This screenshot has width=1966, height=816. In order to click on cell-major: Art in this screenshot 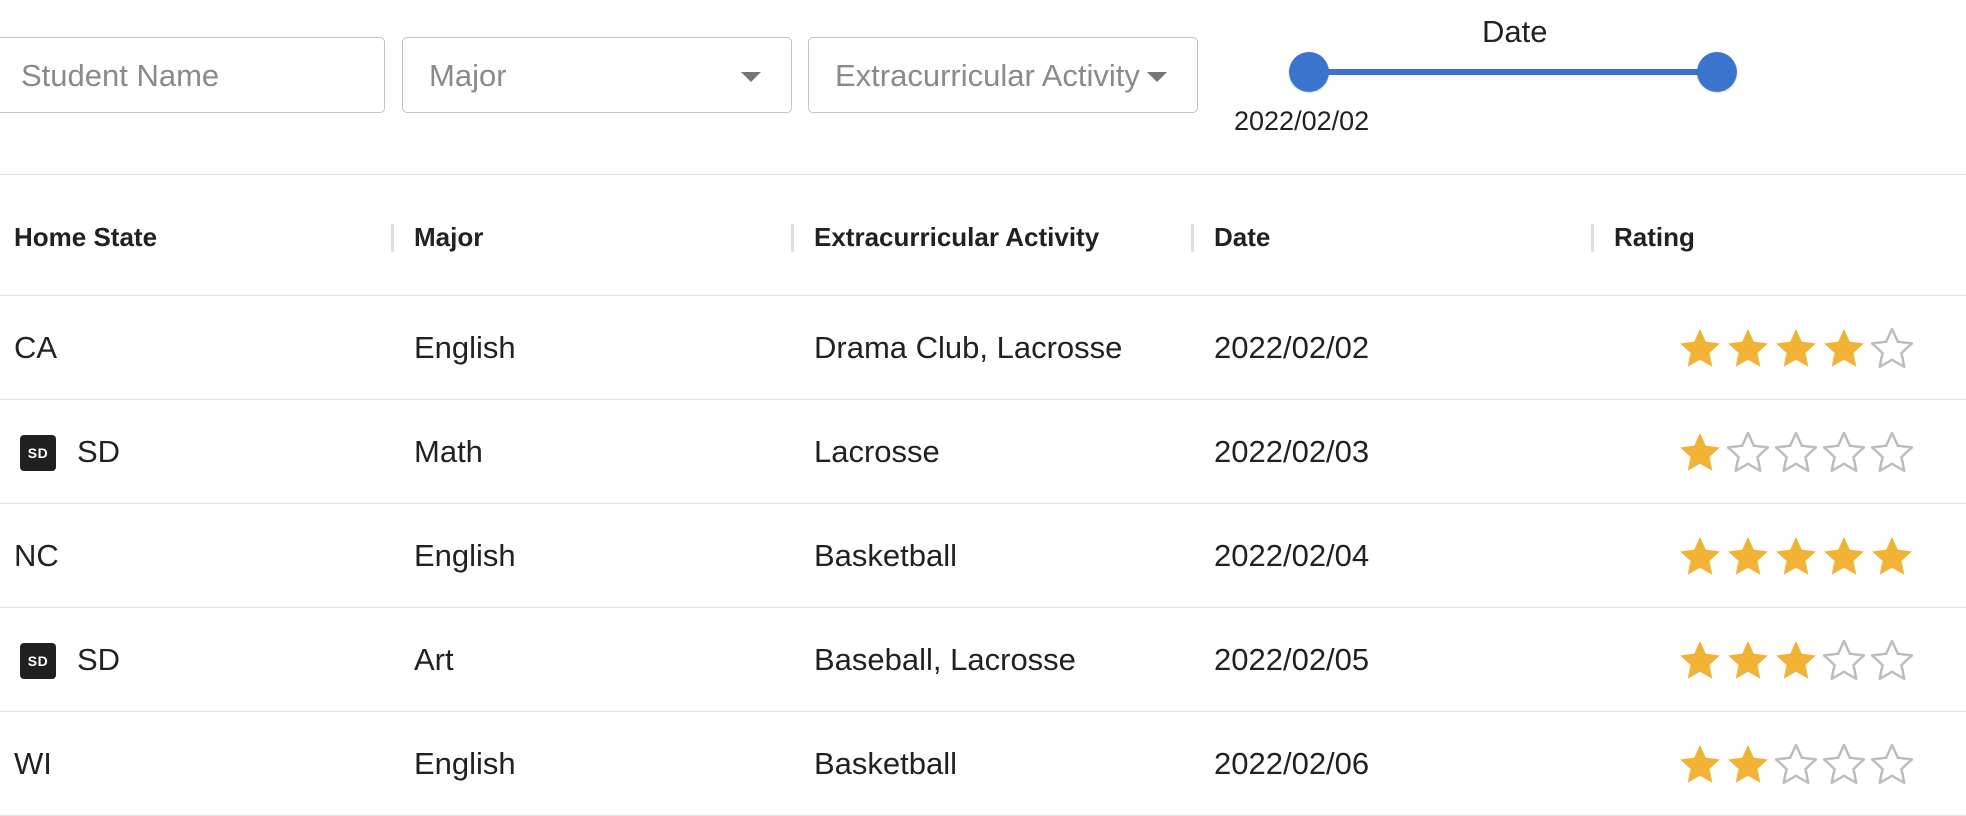, I will do `click(434, 659)`.